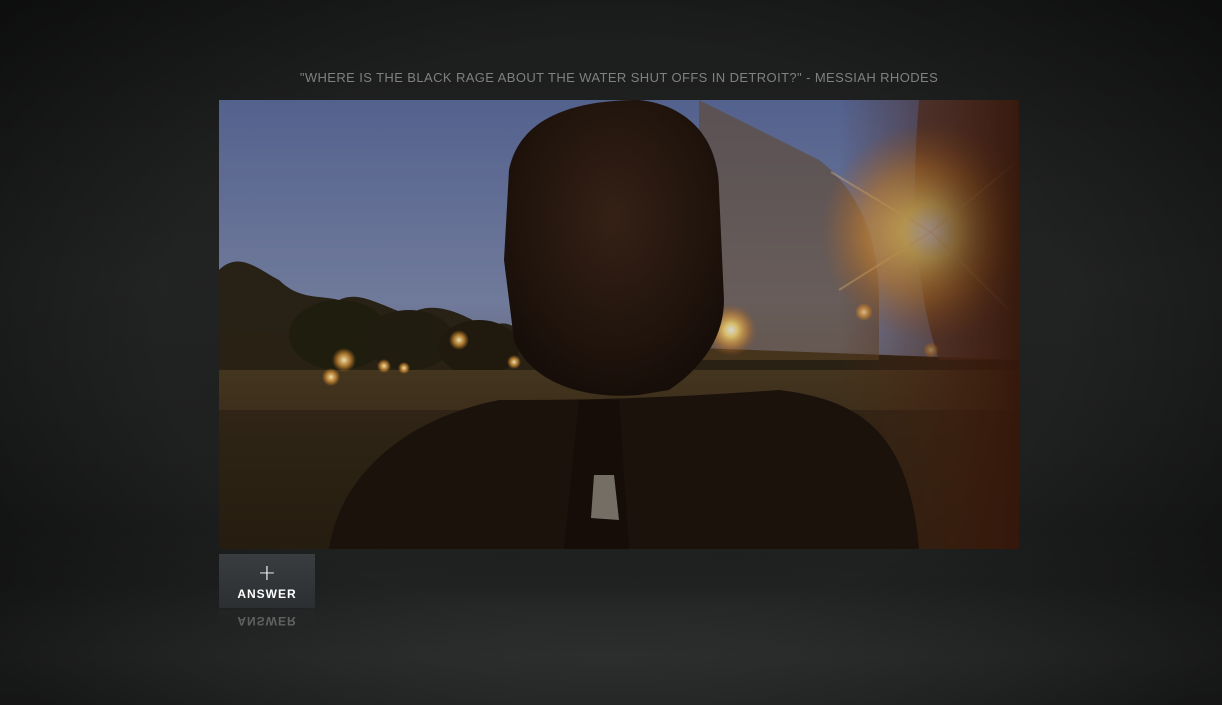 The height and width of the screenshot is (705, 1222). What do you see at coordinates (267, 594) in the screenshot?
I see `answer-button-label: ANSWER` at bounding box center [267, 594].